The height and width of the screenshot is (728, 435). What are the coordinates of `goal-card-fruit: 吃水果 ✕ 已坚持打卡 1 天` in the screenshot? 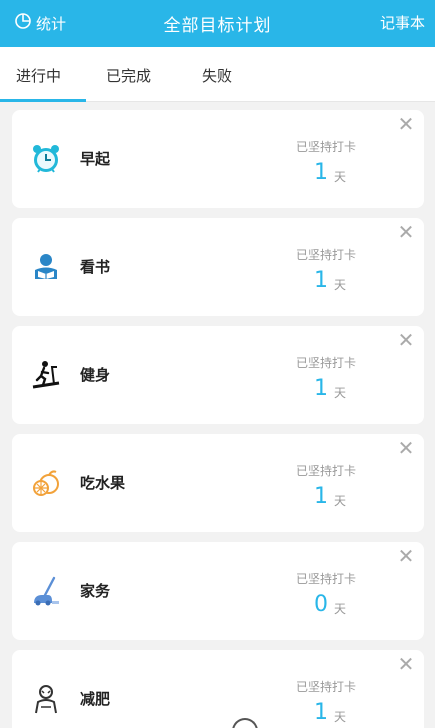 It's located at (218, 483).